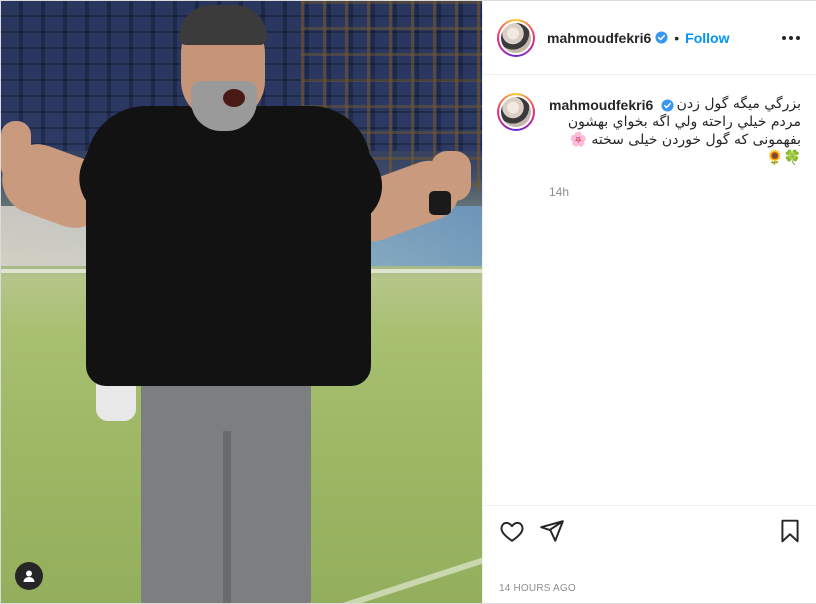 Image resolution: width=816 pixels, height=604 pixels. I want to click on paper-plane-icon, so click(552, 531).